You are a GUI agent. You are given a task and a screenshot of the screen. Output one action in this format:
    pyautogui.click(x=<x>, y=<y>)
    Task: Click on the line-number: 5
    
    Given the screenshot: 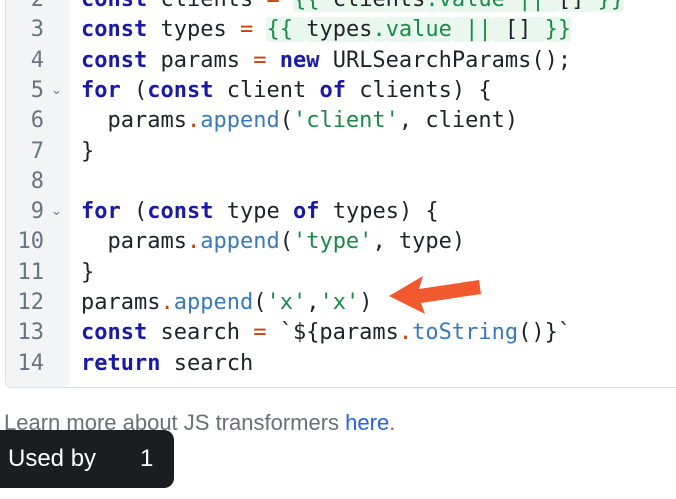 What is the action you would take?
    pyautogui.click(x=37, y=90)
    